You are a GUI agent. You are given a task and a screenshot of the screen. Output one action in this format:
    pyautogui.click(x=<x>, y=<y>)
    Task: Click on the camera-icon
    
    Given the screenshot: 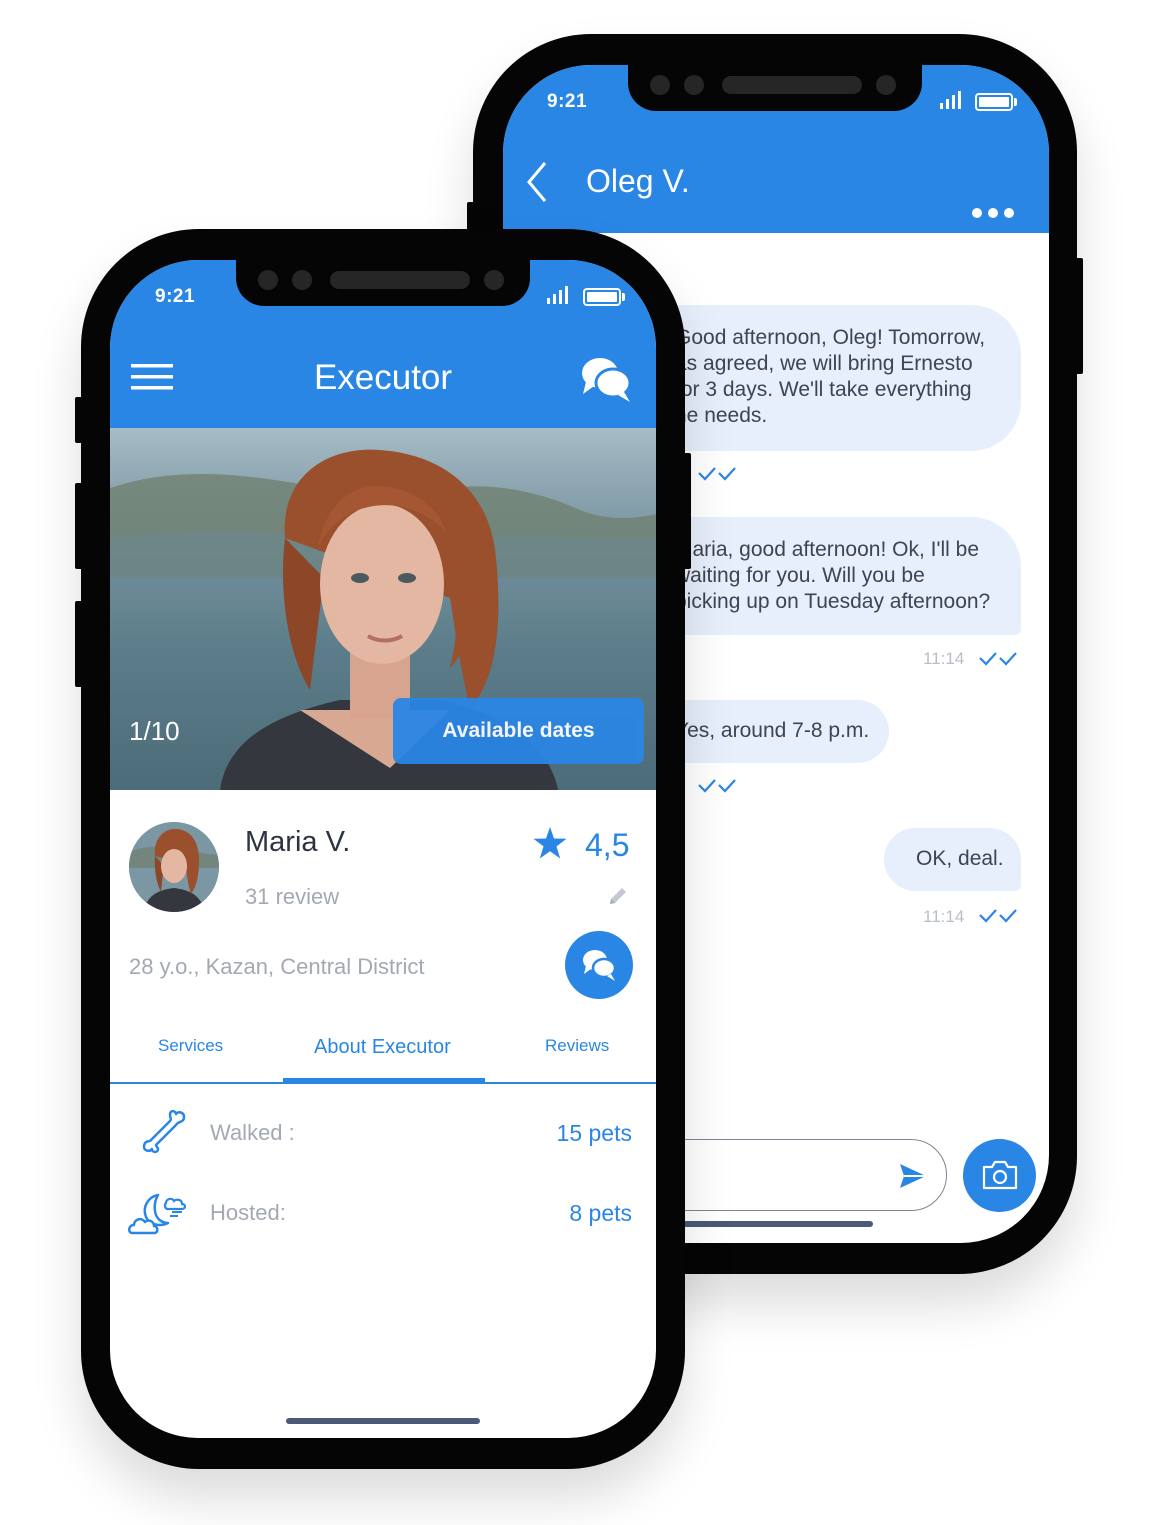 What is the action you would take?
    pyautogui.click(x=1000, y=1175)
    